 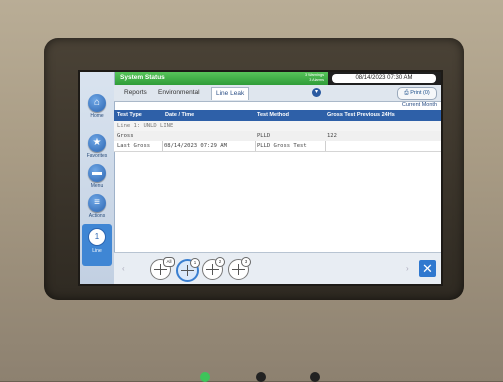 What do you see at coordinates (230, 93) in the screenshot?
I see `tab-line-leak: Line Leak` at bounding box center [230, 93].